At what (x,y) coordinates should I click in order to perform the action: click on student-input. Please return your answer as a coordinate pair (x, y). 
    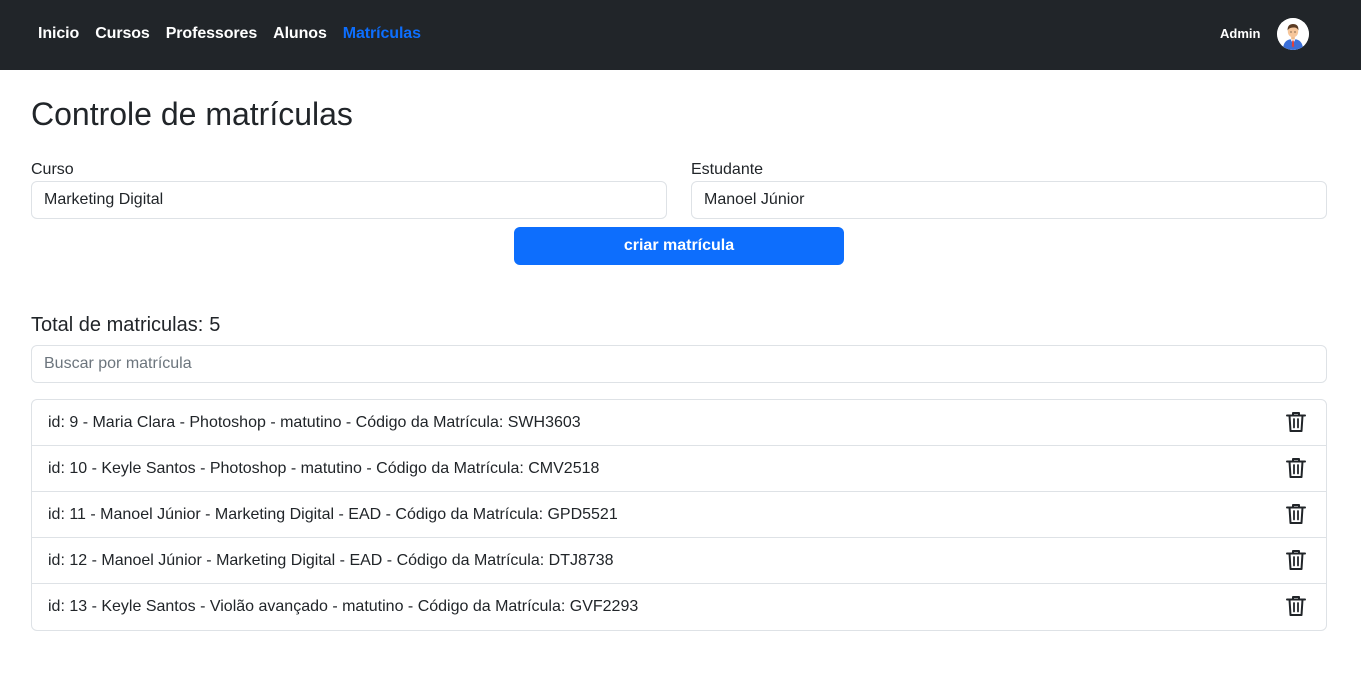
    Looking at the image, I should click on (1009, 200).